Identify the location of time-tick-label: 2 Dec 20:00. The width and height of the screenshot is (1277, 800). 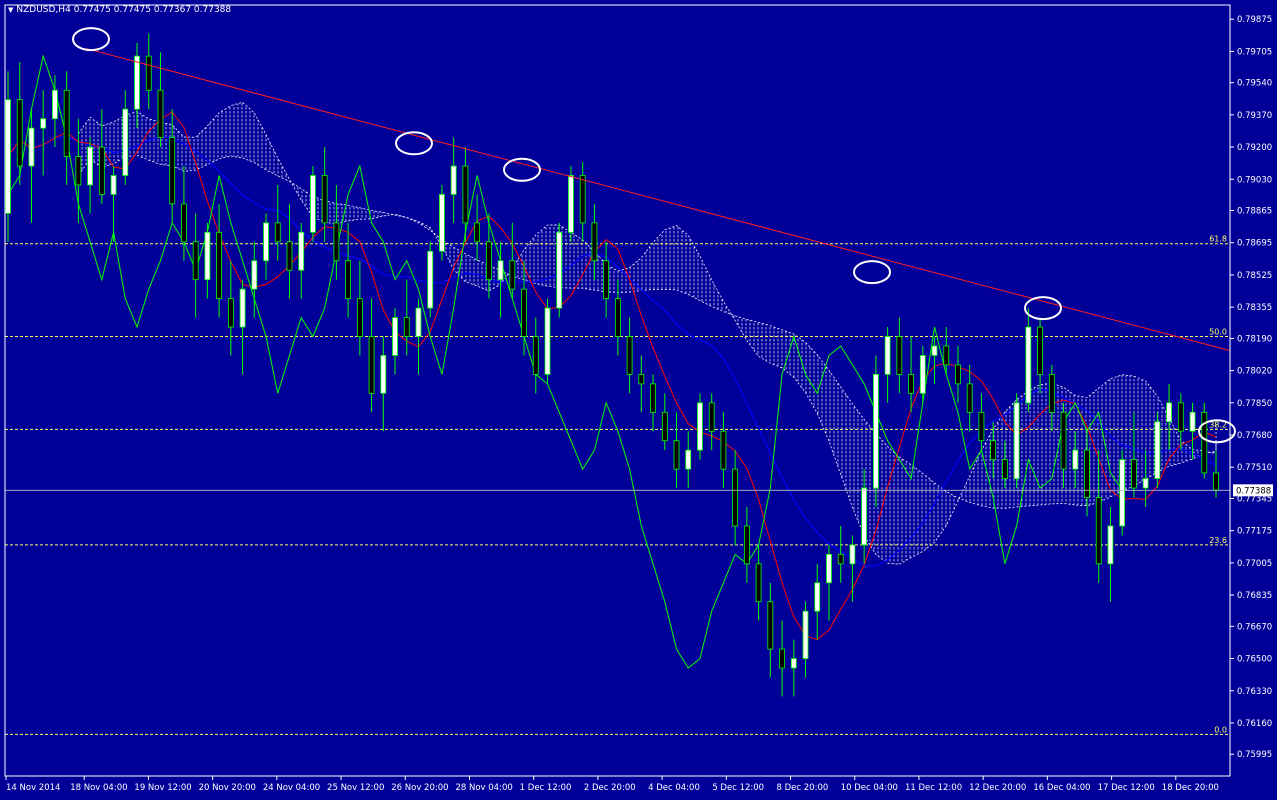
(610, 788).